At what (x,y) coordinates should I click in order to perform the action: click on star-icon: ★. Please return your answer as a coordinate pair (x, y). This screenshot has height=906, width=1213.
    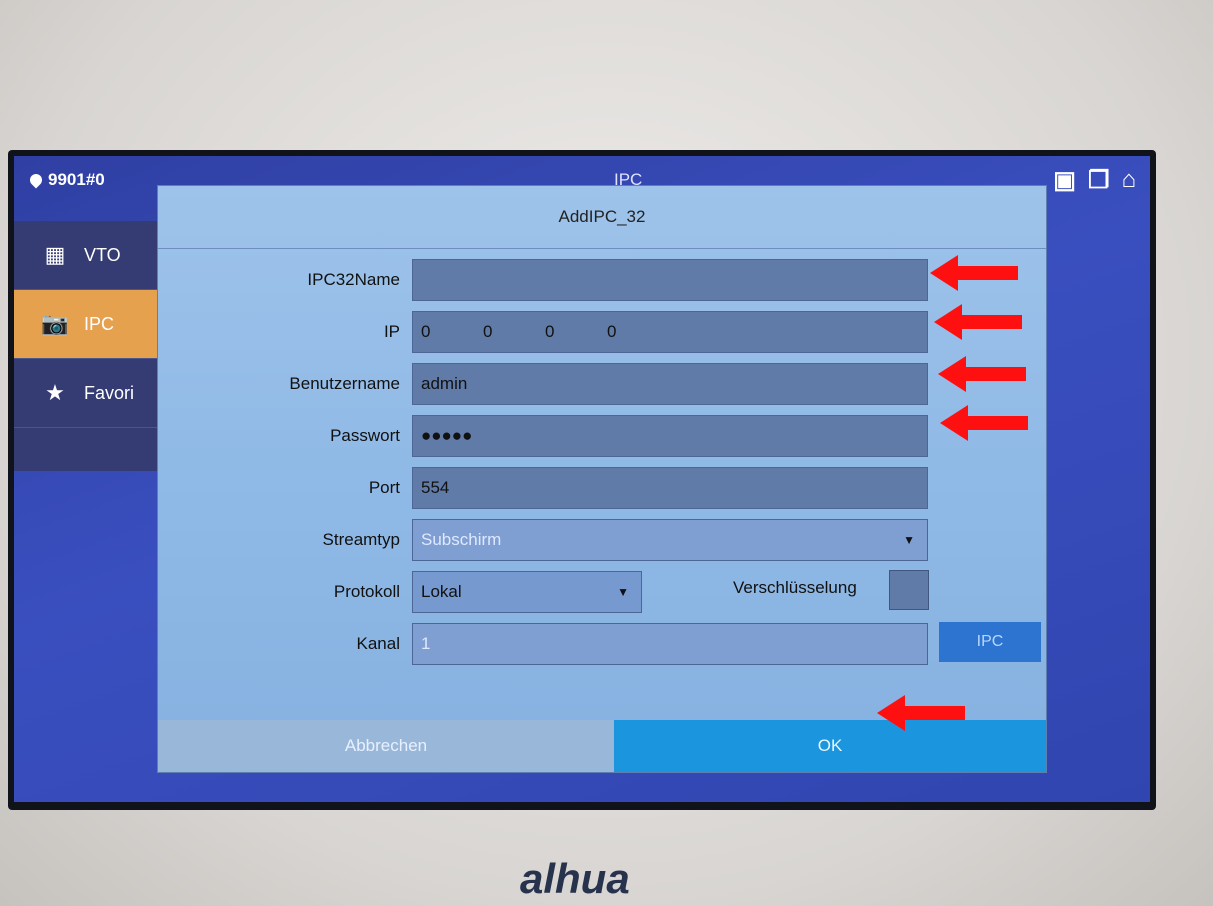
    Looking at the image, I should click on (55, 392).